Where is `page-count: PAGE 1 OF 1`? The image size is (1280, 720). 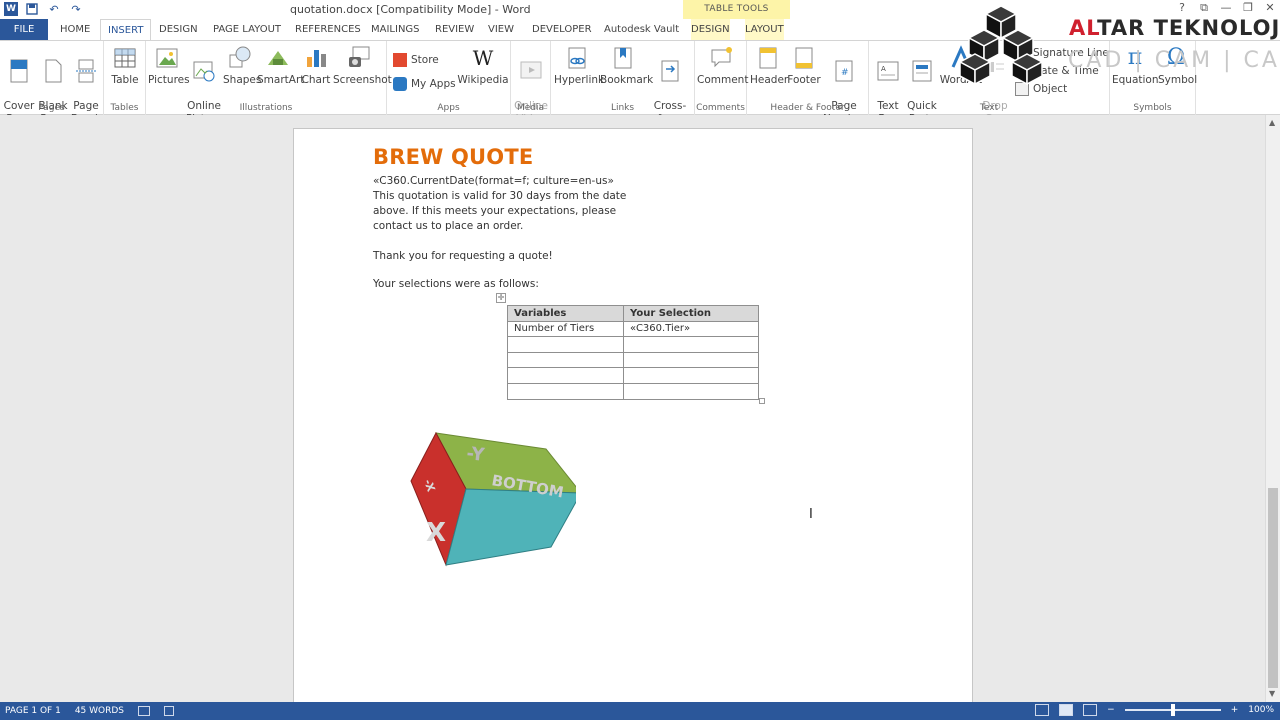
page-count: PAGE 1 OF 1 is located at coordinates (33, 711).